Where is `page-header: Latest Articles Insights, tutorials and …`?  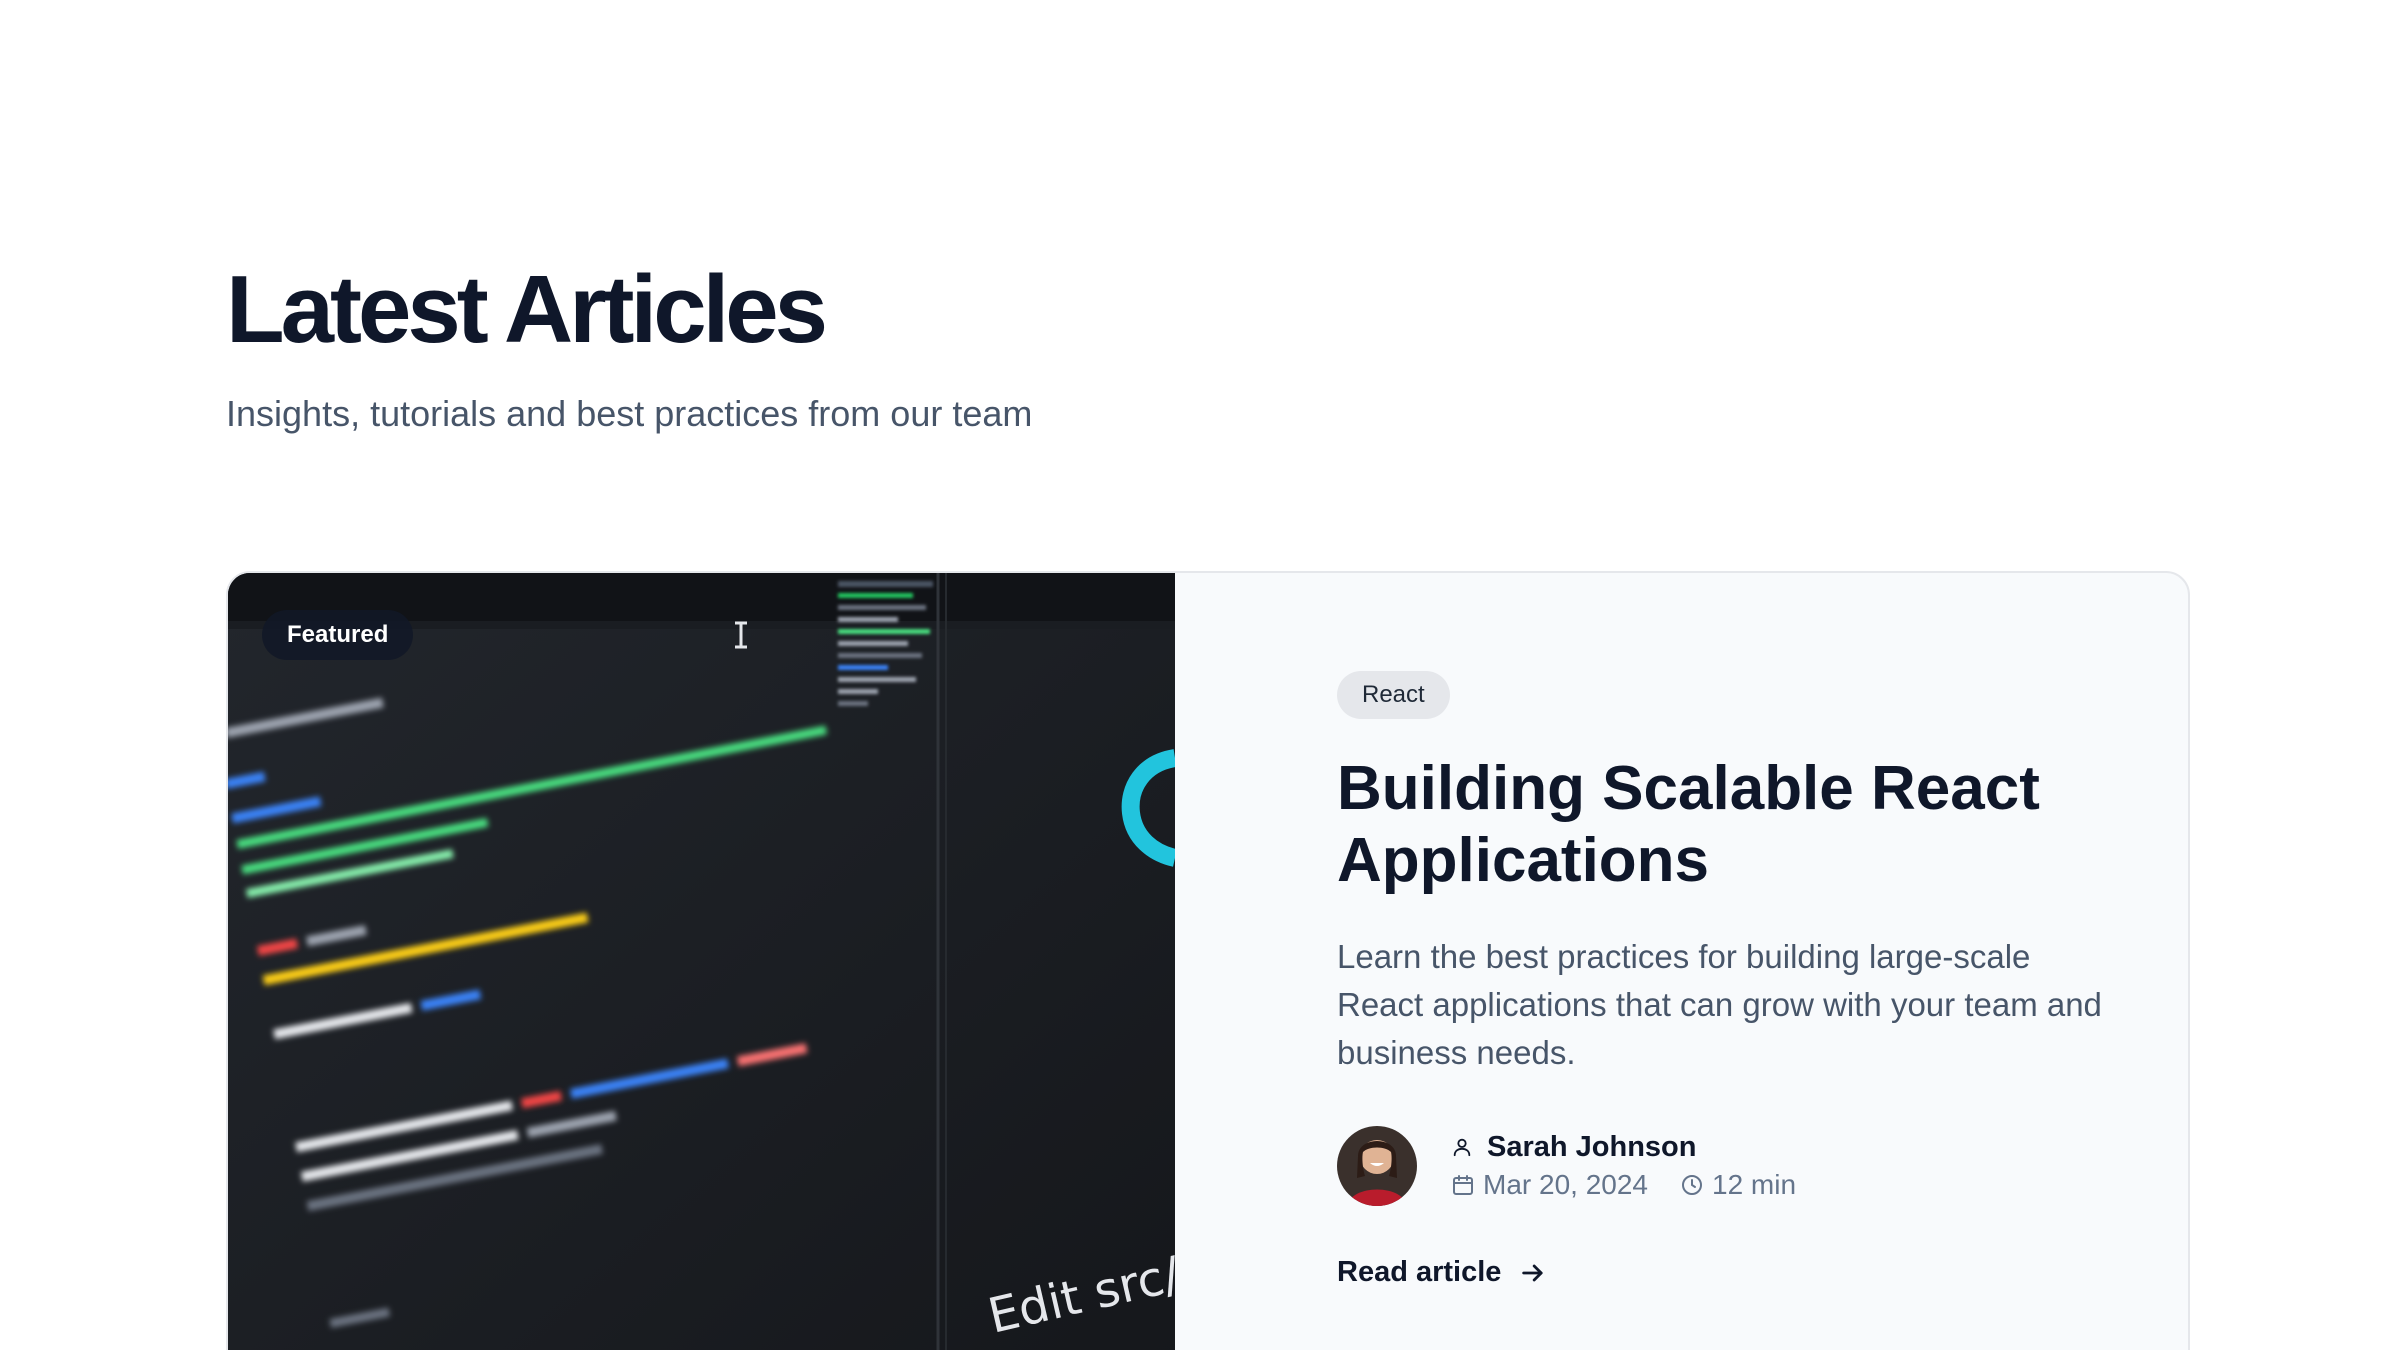 page-header: Latest Articles Insights, tutorials and … is located at coordinates (629, 344).